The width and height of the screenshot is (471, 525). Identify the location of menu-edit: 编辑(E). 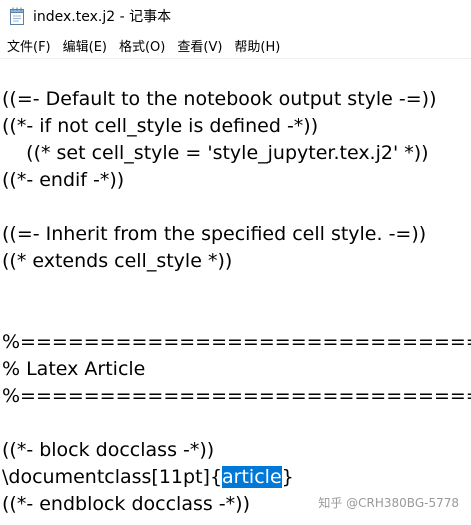
(85, 45).